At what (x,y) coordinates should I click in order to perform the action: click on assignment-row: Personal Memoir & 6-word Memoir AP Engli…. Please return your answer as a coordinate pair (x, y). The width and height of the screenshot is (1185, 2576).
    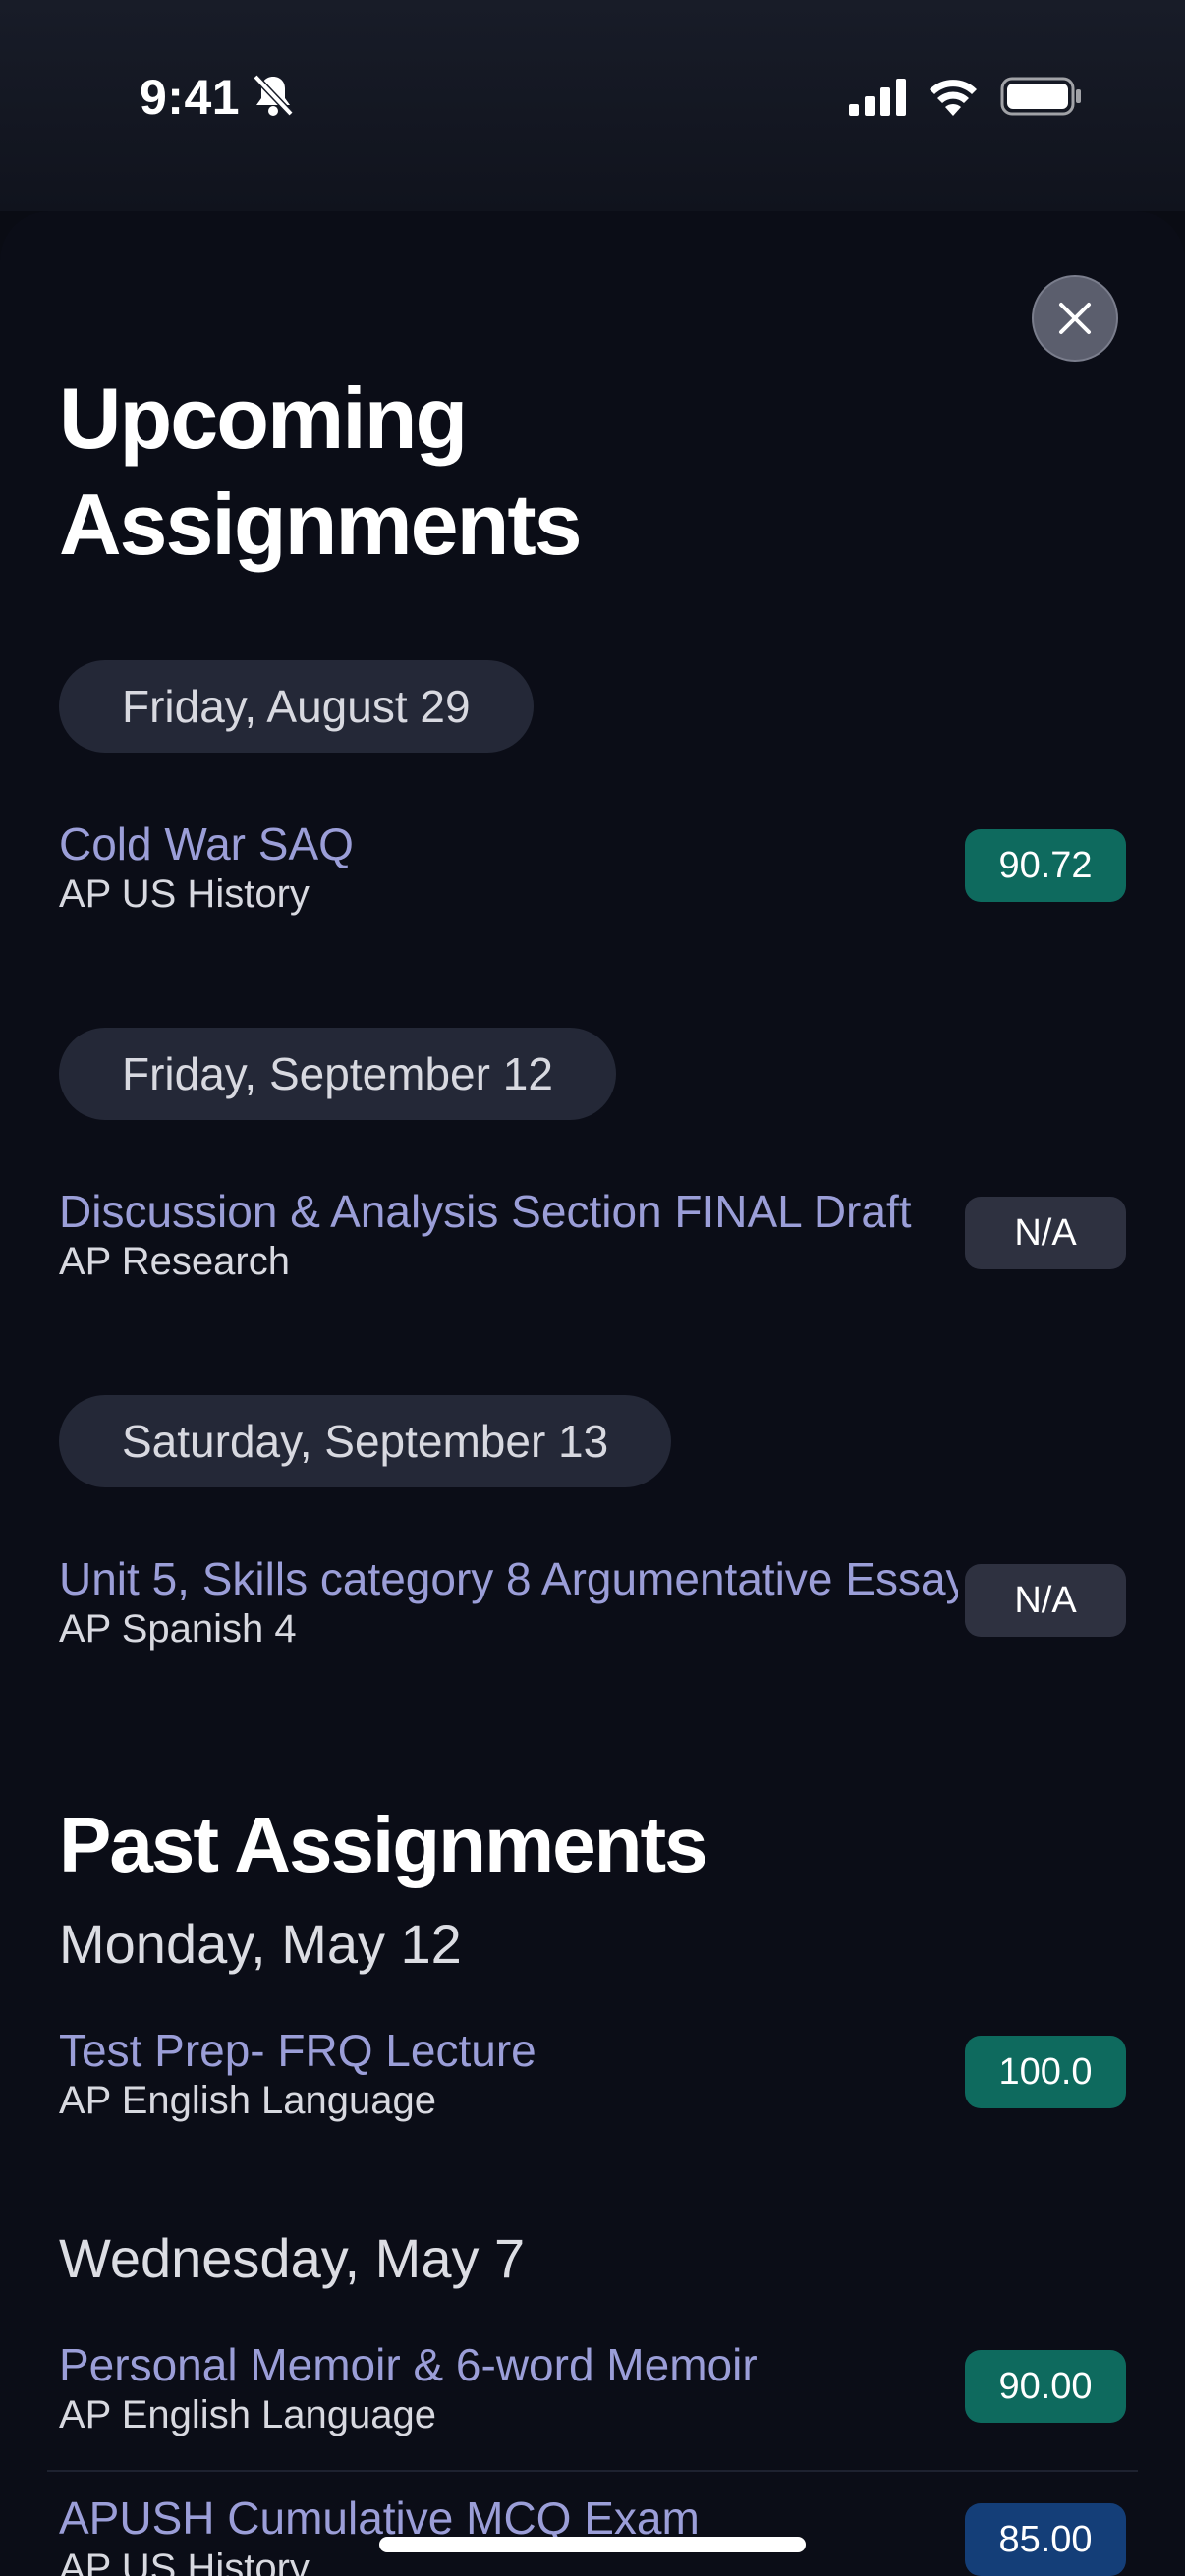
    Looking at the image, I should click on (592, 2392).